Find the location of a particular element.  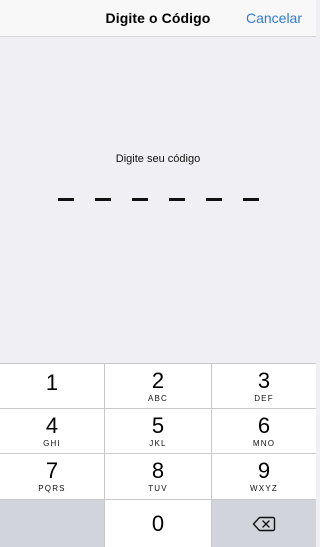

empty-key is located at coordinates (52, 523).